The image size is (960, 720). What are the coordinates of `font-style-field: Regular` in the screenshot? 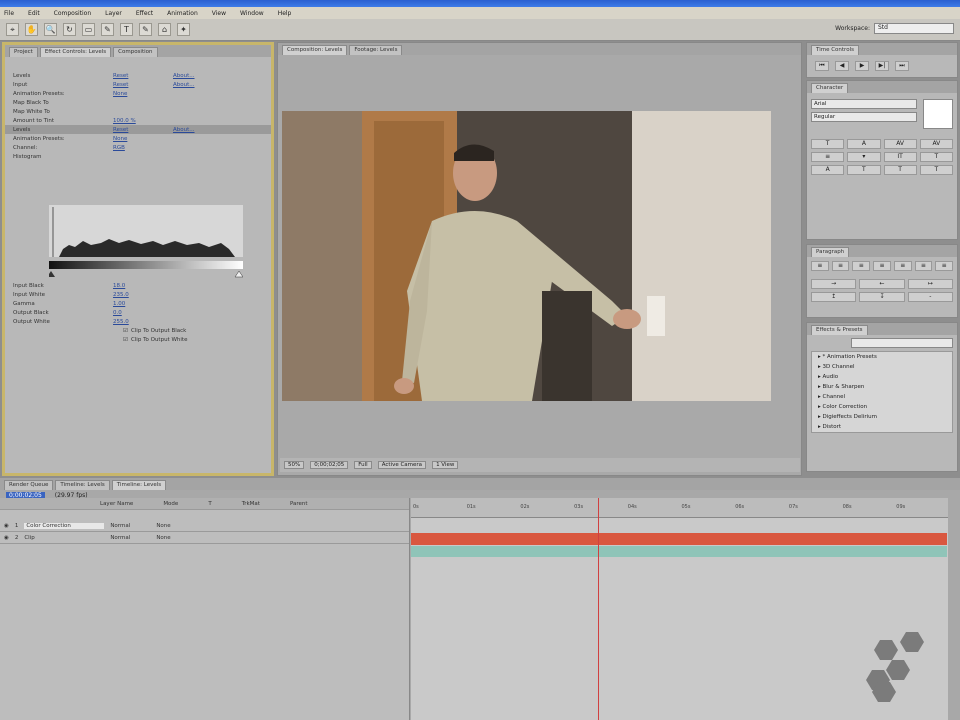 It's located at (864, 117).